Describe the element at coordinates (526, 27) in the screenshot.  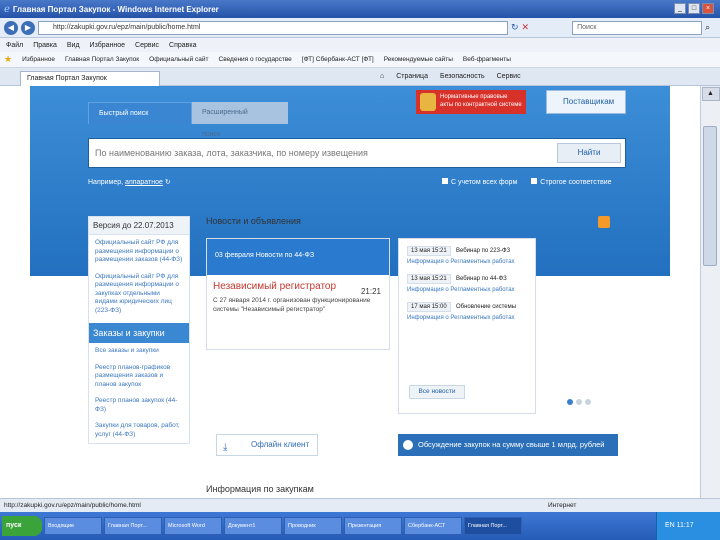
I see `stop-icon: ✕` at that location.